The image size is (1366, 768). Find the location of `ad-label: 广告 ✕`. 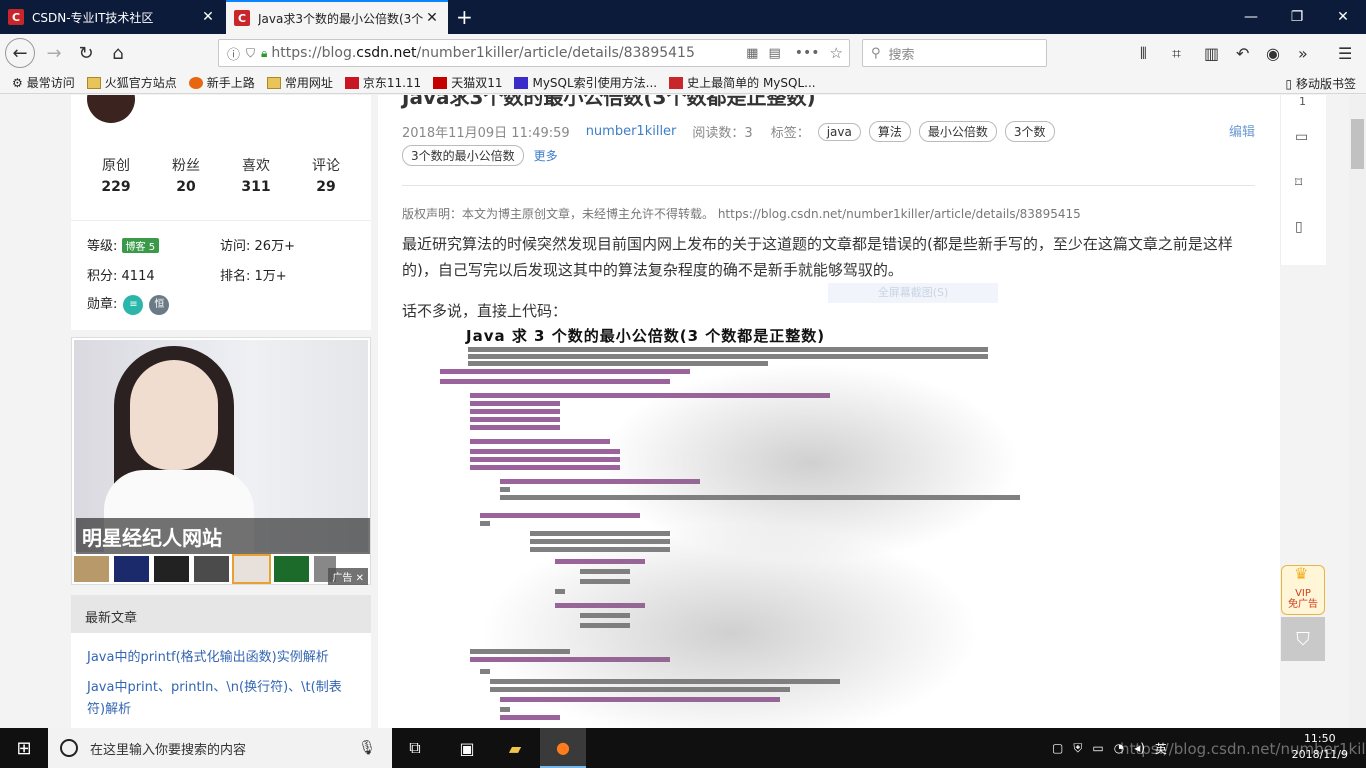

ad-label: 广告 ✕ is located at coordinates (348, 576).